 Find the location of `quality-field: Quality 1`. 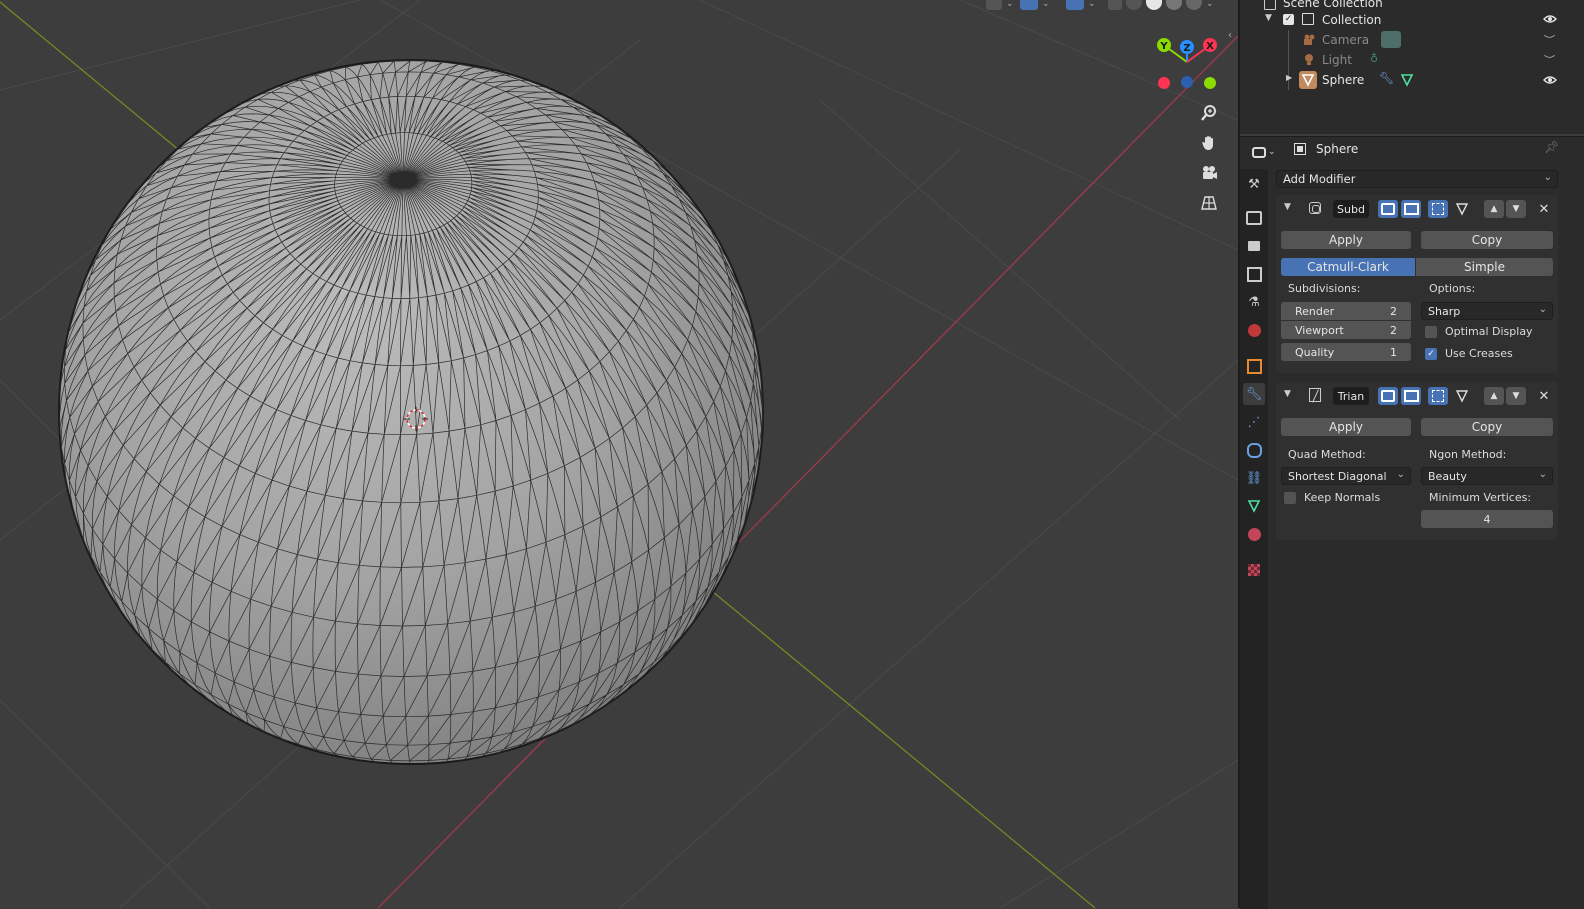

quality-field: Quality 1 is located at coordinates (1346, 352).